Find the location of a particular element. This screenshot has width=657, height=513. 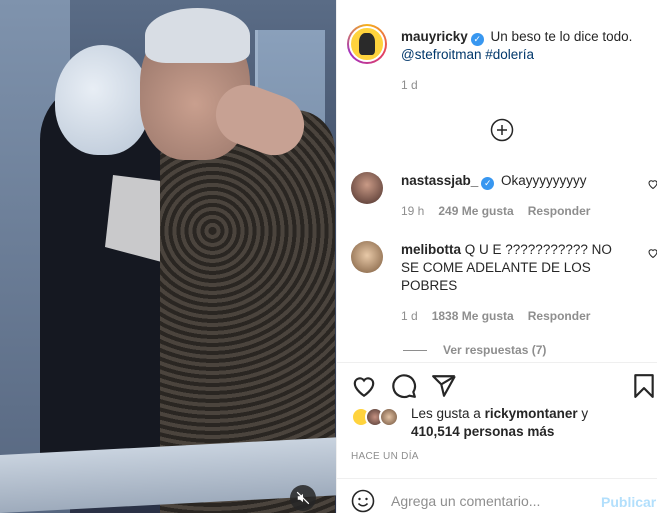

add-comment-bar: Publicar is located at coordinates (497, 495).